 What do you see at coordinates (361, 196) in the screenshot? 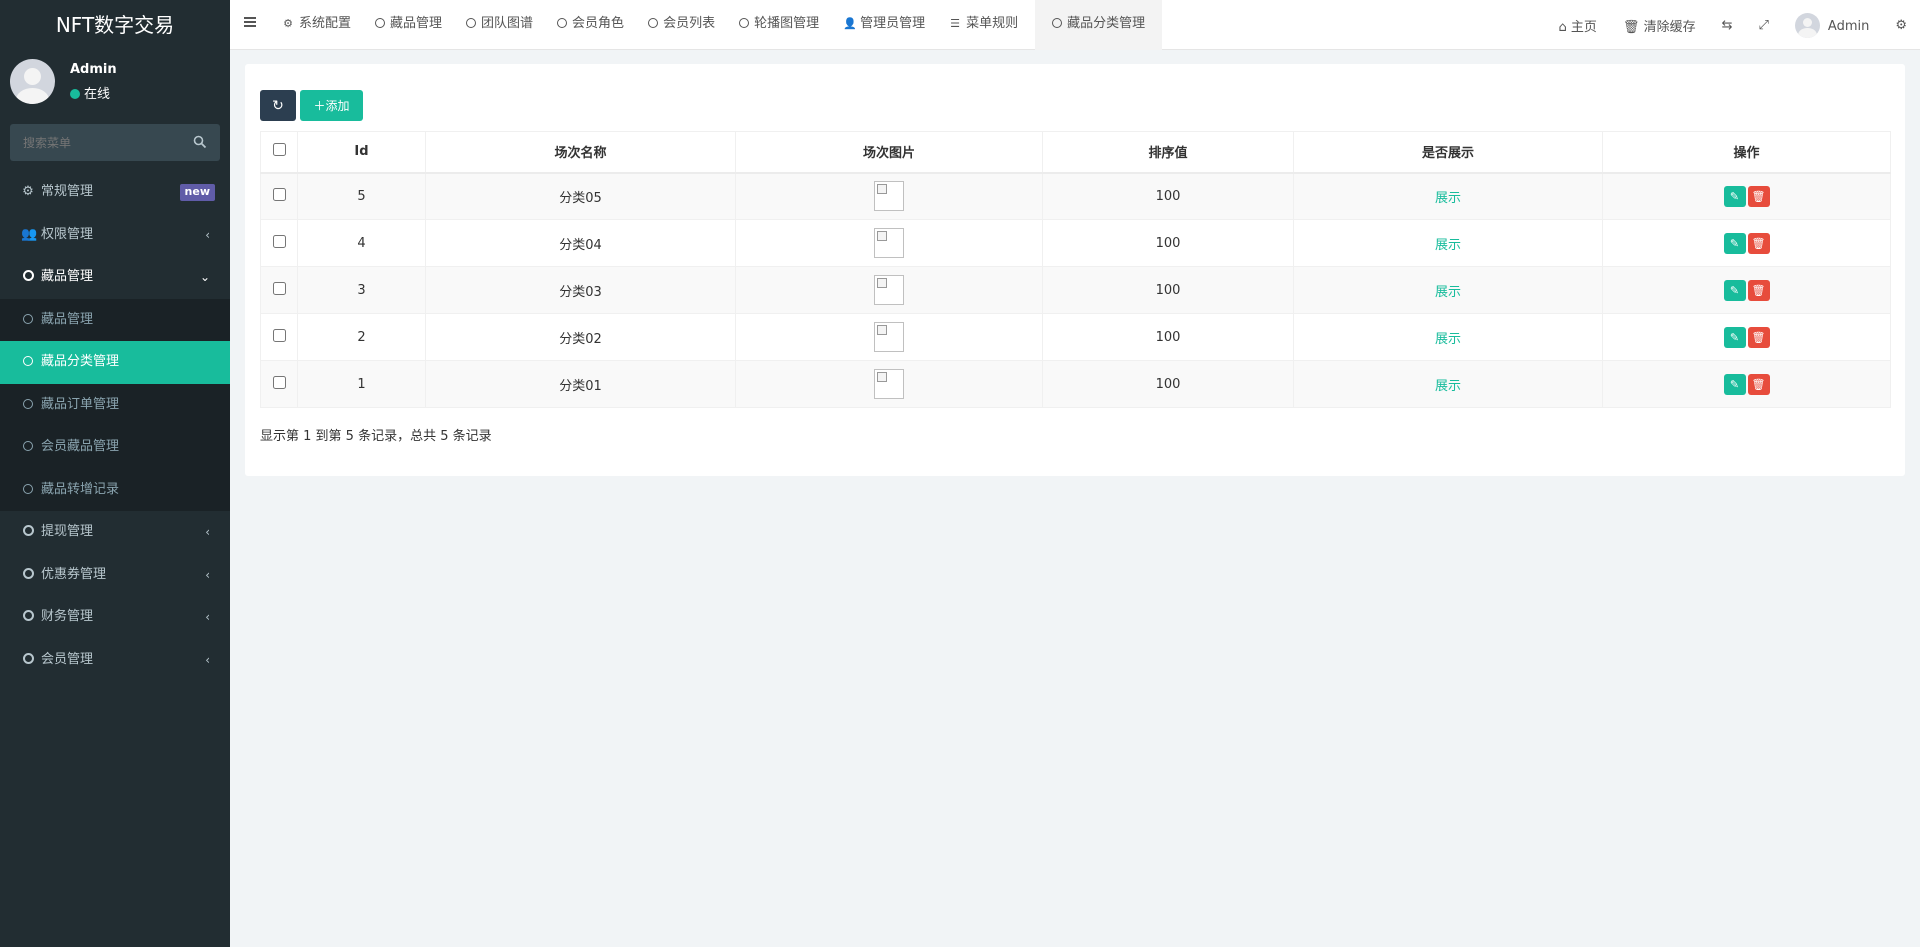
I see `cell-id: 5` at bounding box center [361, 196].